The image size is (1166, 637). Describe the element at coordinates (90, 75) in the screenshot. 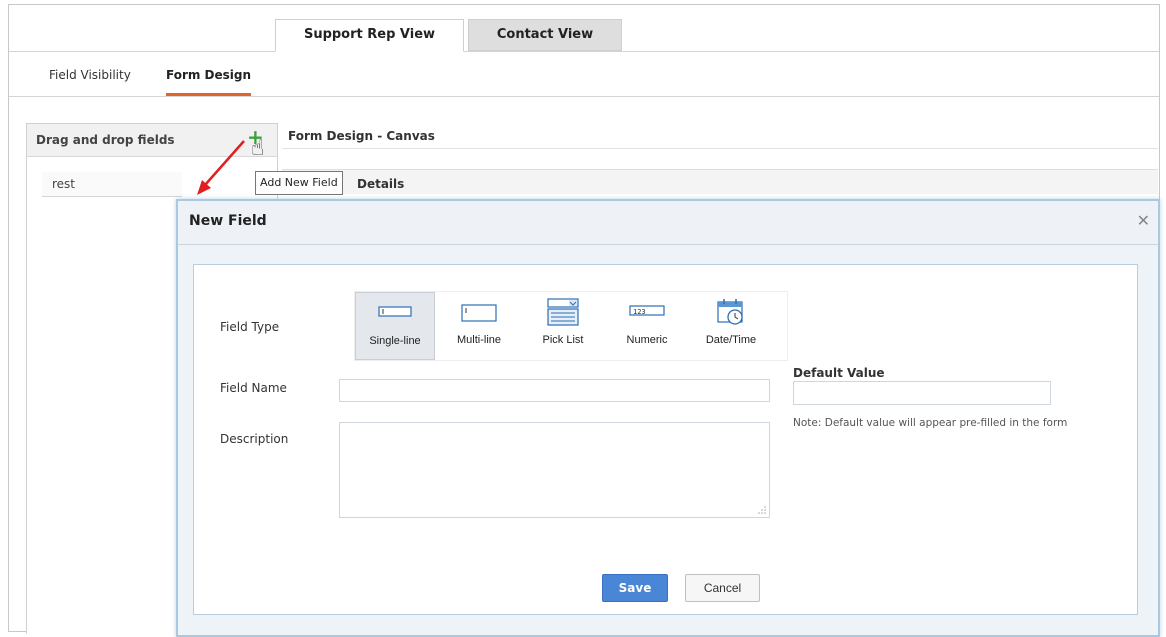

I see `tab-field-visibility: Field Visibility` at that location.